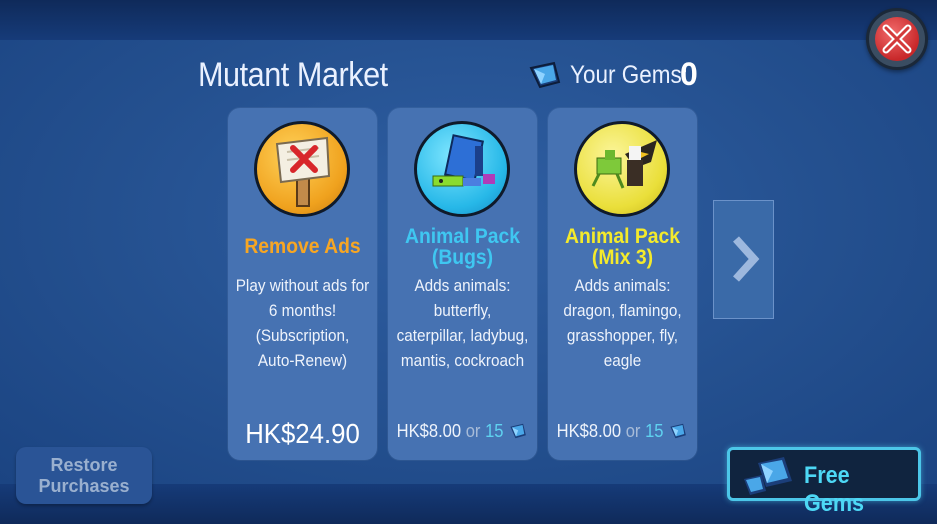 This screenshot has height=524, width=937. I want to click on next-page-button, so click(743, 259).